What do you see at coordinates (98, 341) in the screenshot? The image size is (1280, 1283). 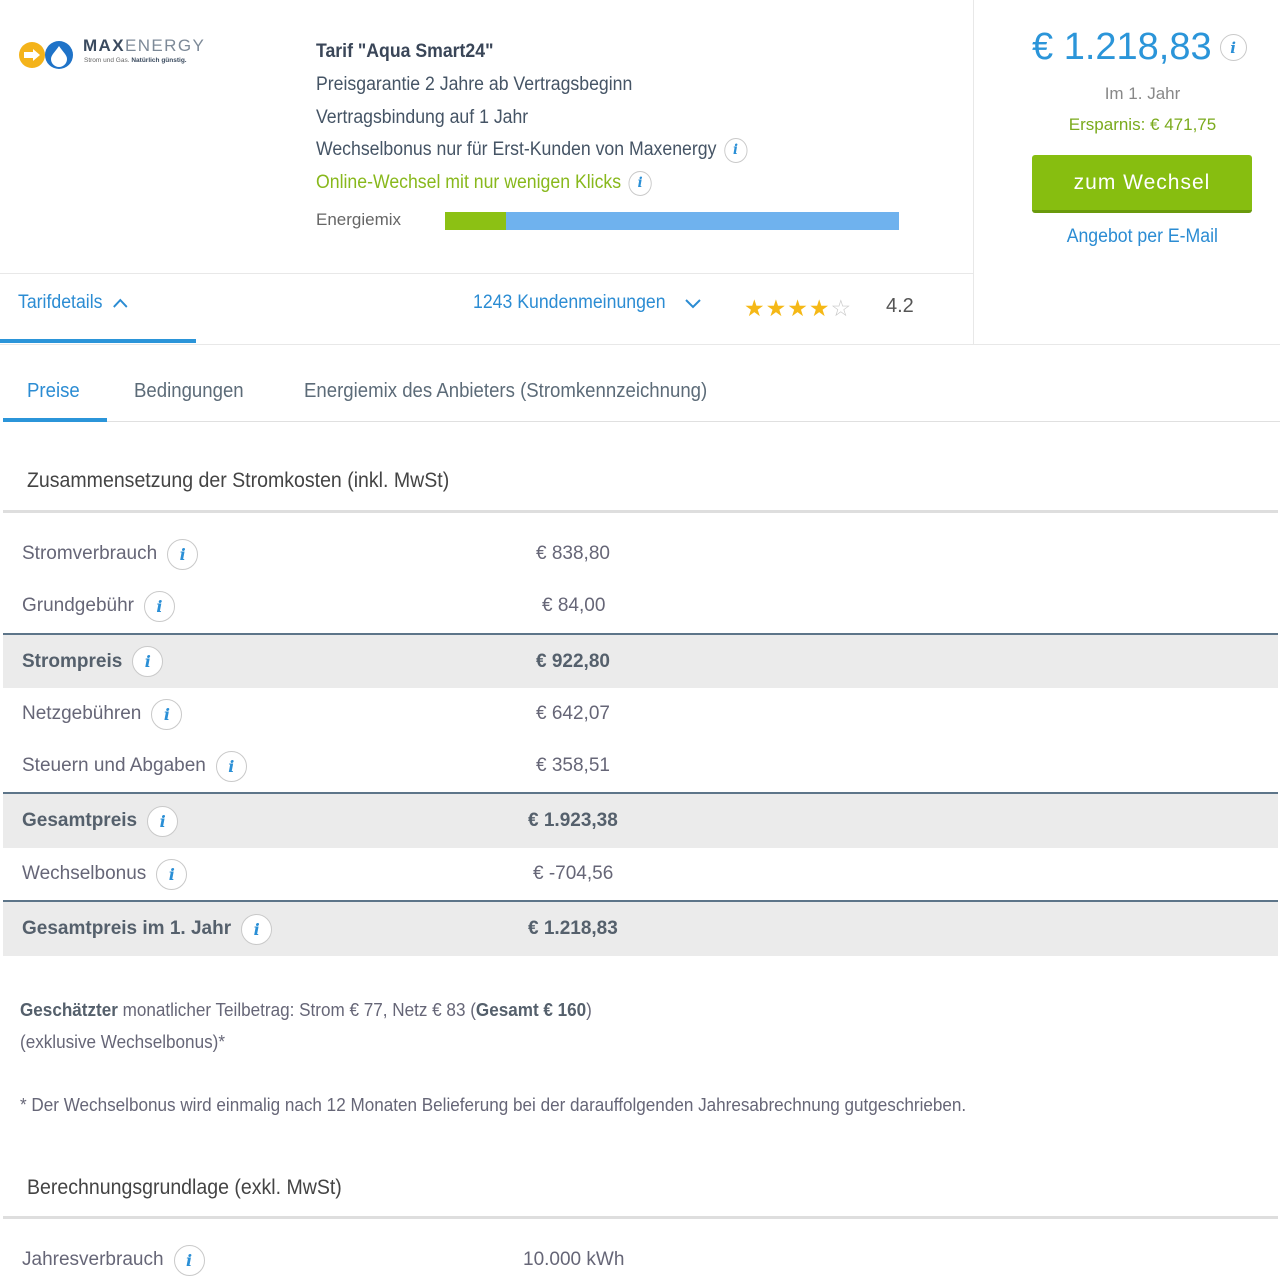 I see `tarifdetails-active-underline` at bounding box center [98, 341].